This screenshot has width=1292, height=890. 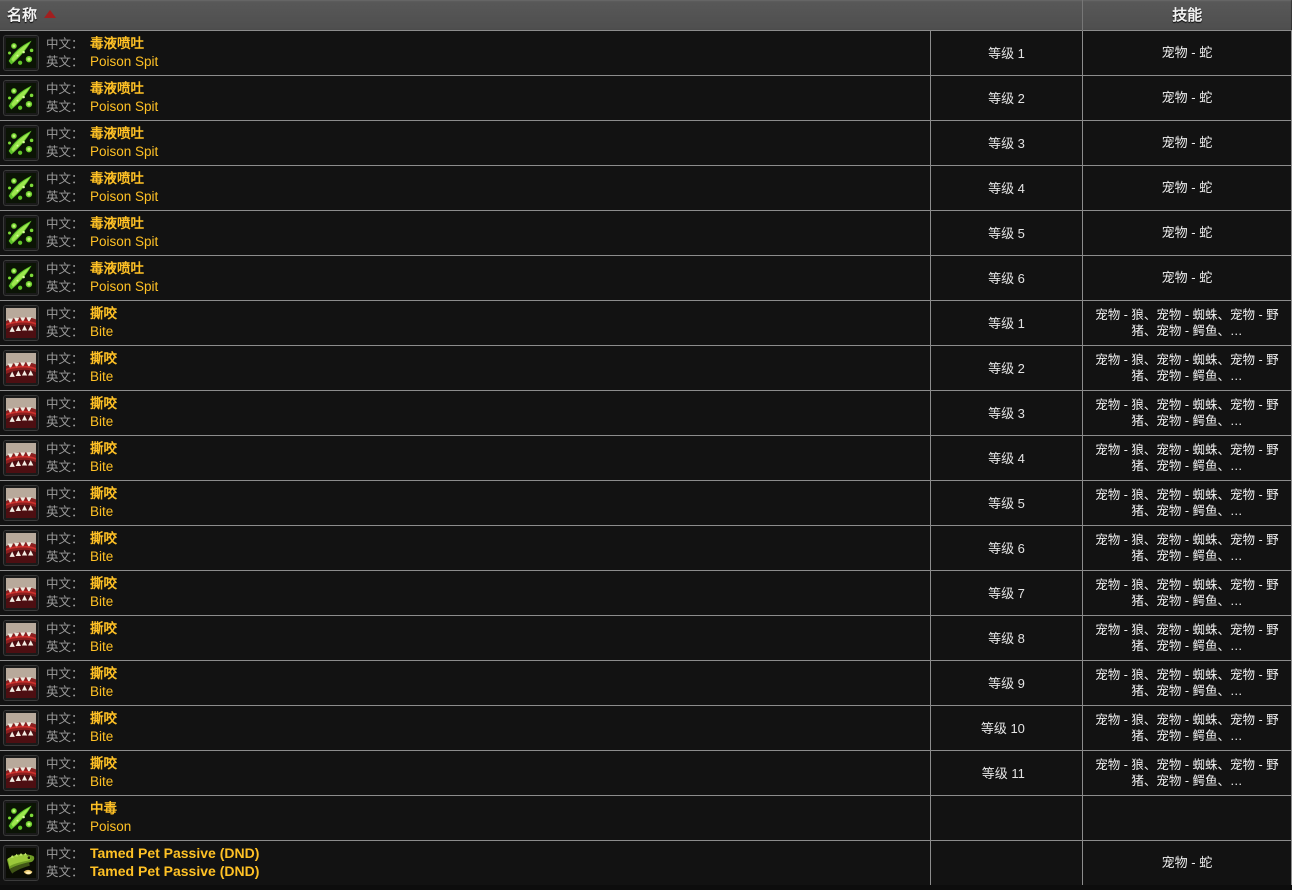 What do you see at coordinates (465, 277) in the screenshot?
I see `cell-name: 中文： 毒液喷吐 英文： Poison Spit` at bounding box center [465, 277].